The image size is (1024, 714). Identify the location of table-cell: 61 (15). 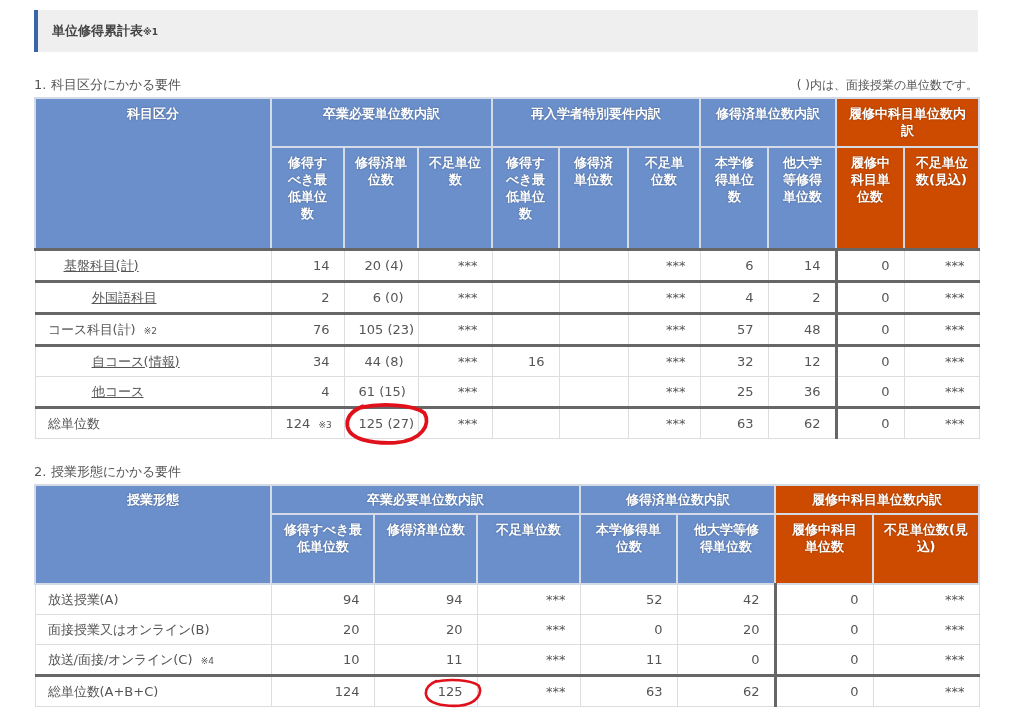
(382, 391).